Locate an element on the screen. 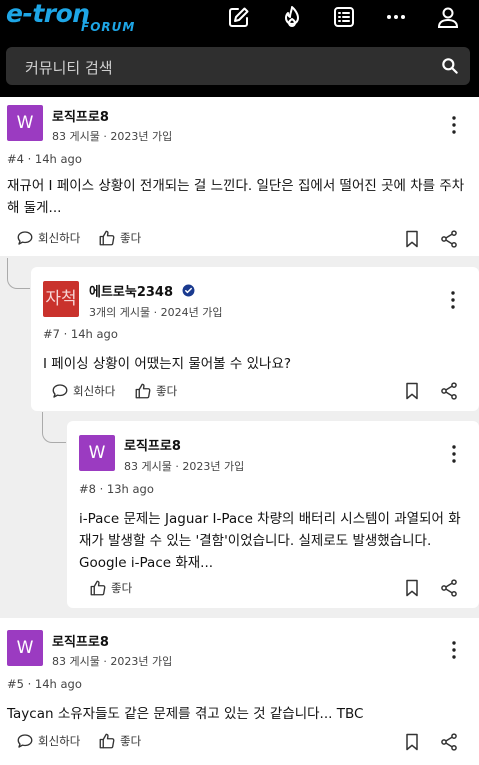  post-meta: #5 · 14h ago is located at coordinates (44, 684).